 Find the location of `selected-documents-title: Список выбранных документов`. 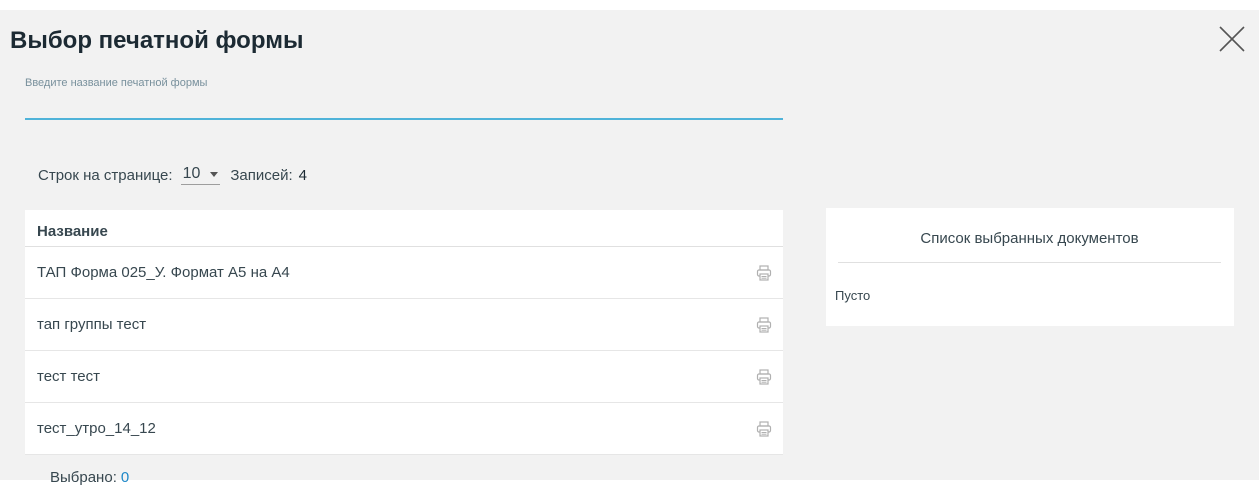

selected-documents-title: Список выбранных документов is located at coordinates (1029, 246).